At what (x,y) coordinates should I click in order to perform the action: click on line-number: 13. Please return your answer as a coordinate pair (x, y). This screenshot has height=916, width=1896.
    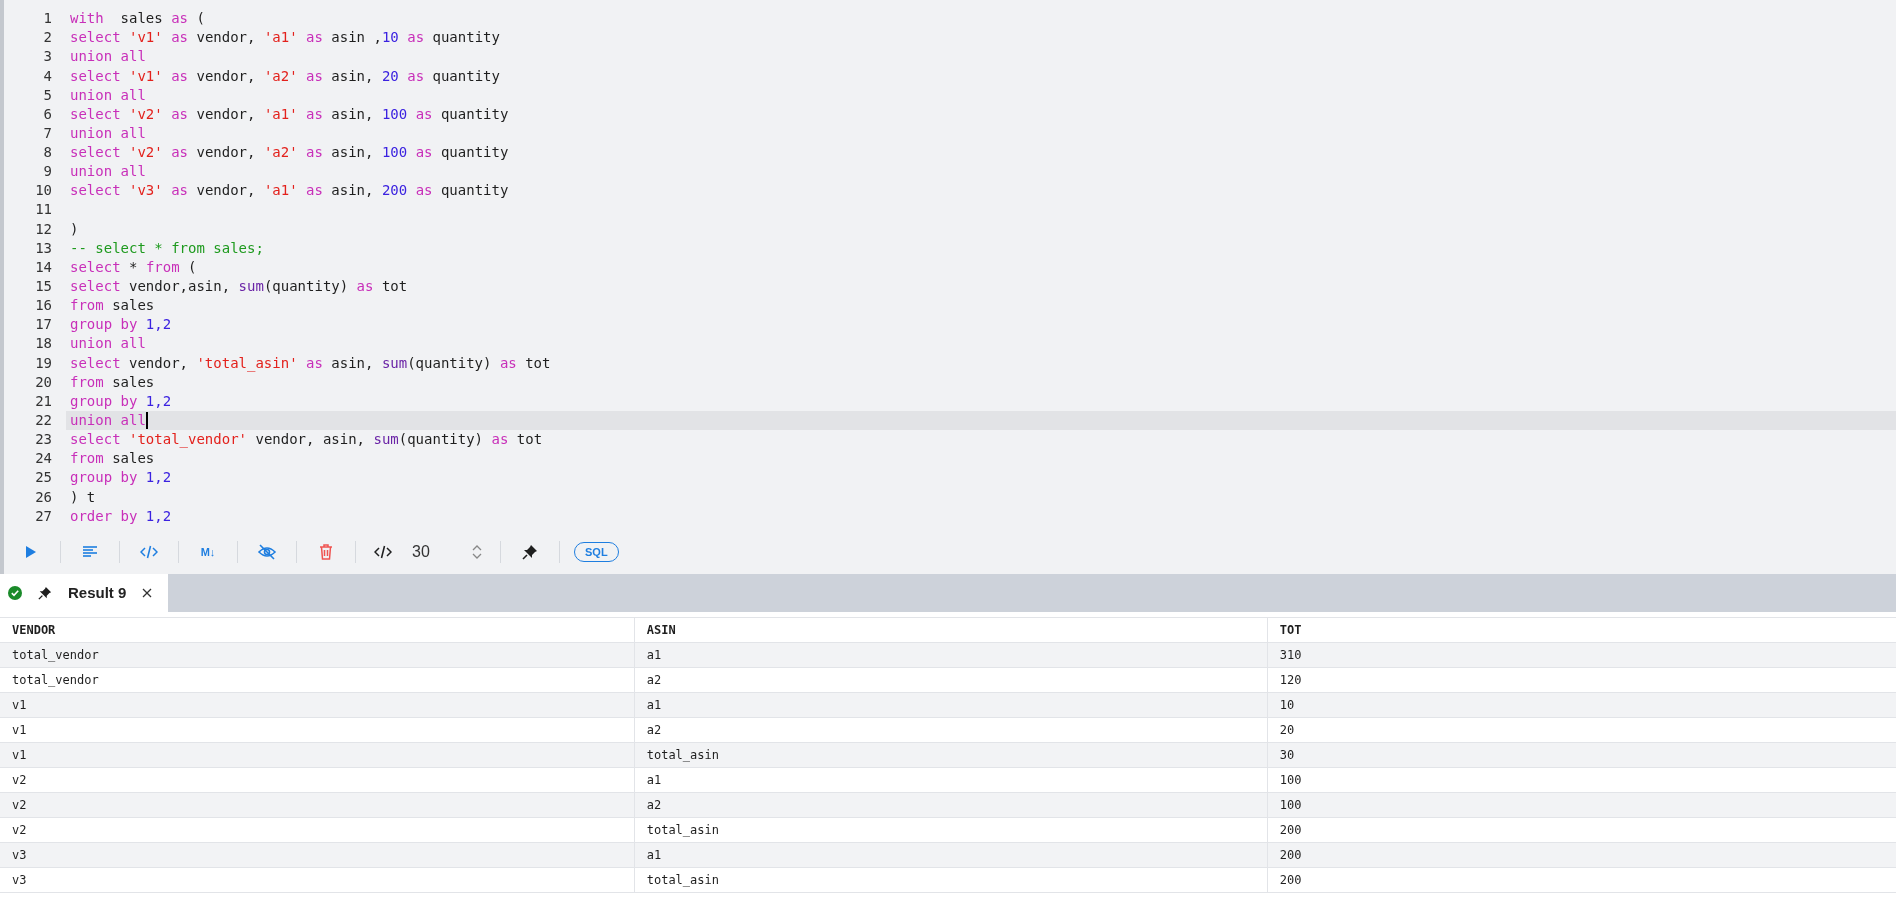
    Looking at the image, I should click on (43, 248).